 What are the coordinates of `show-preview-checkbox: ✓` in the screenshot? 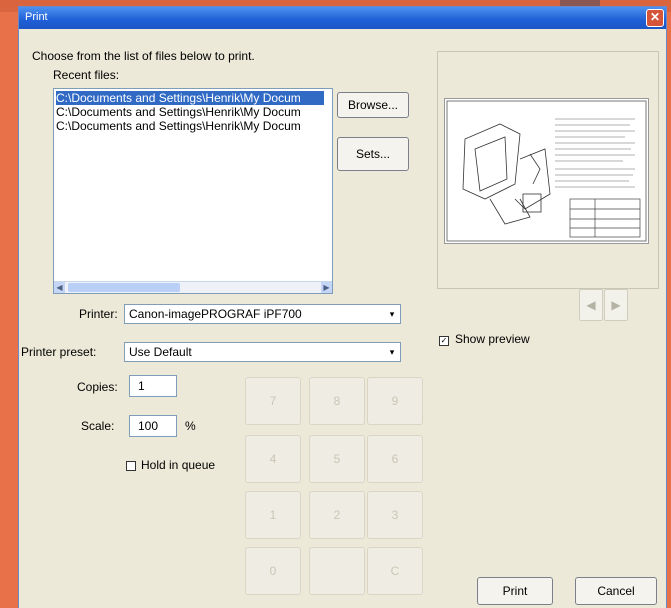 It's located at (444, 341).